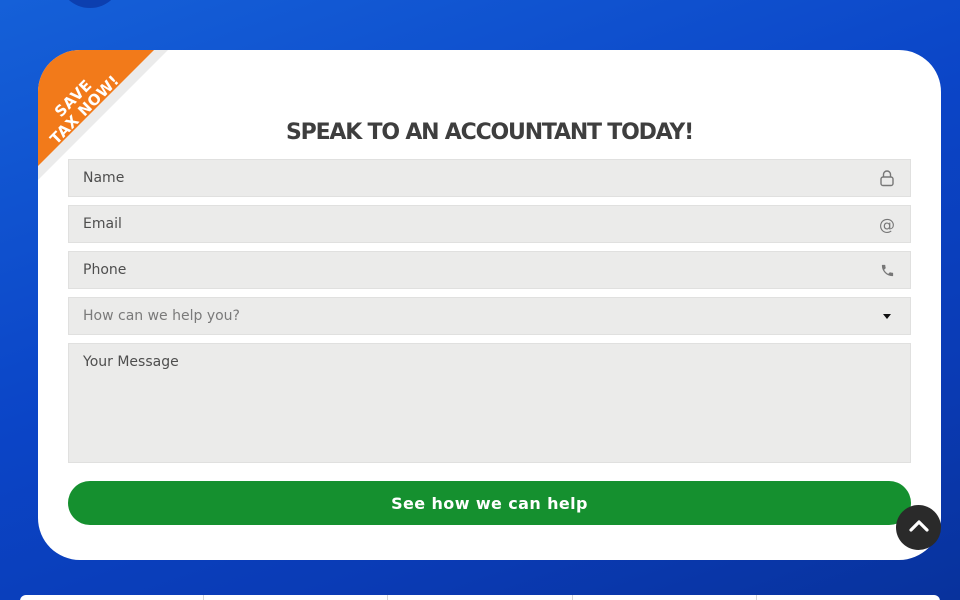 The width and height of the screenshot is (960, 600). What do you see at coordinates (489, 224) in the screenshot?
I see `email-field: Email @` at bounding box center [489, 224].